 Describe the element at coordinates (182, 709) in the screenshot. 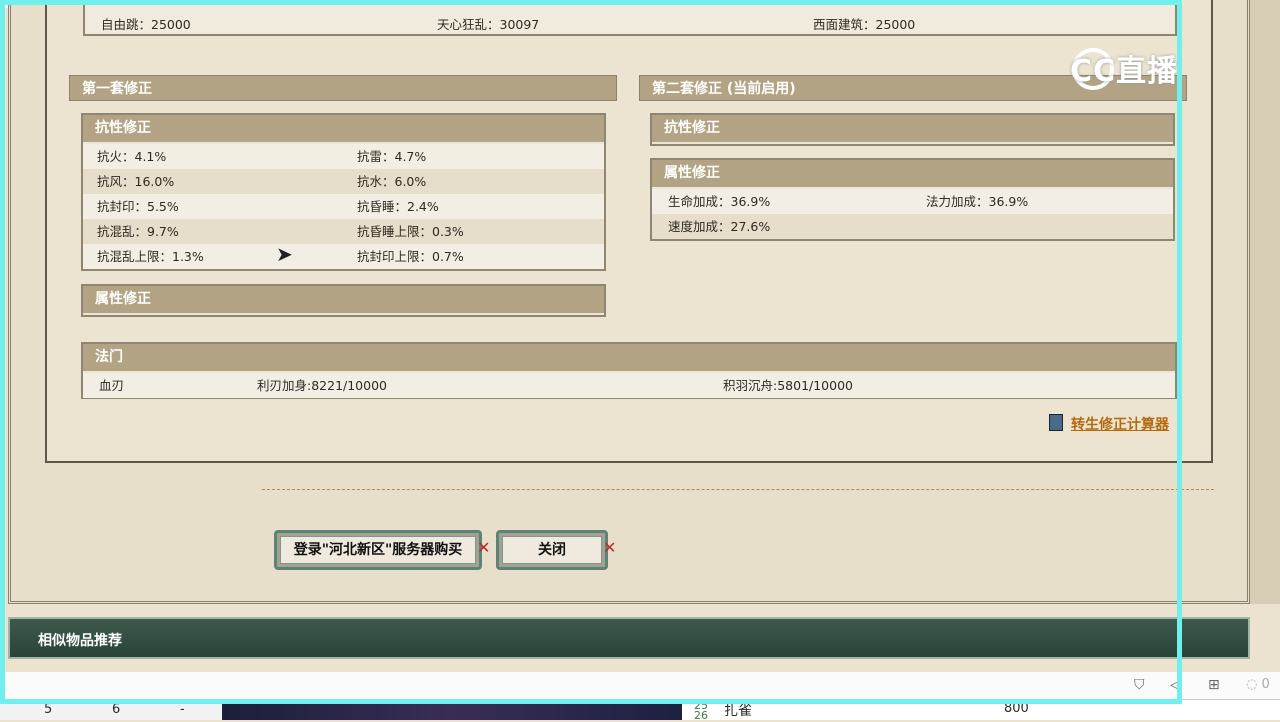

I see `sheet-cell: -` at that location.